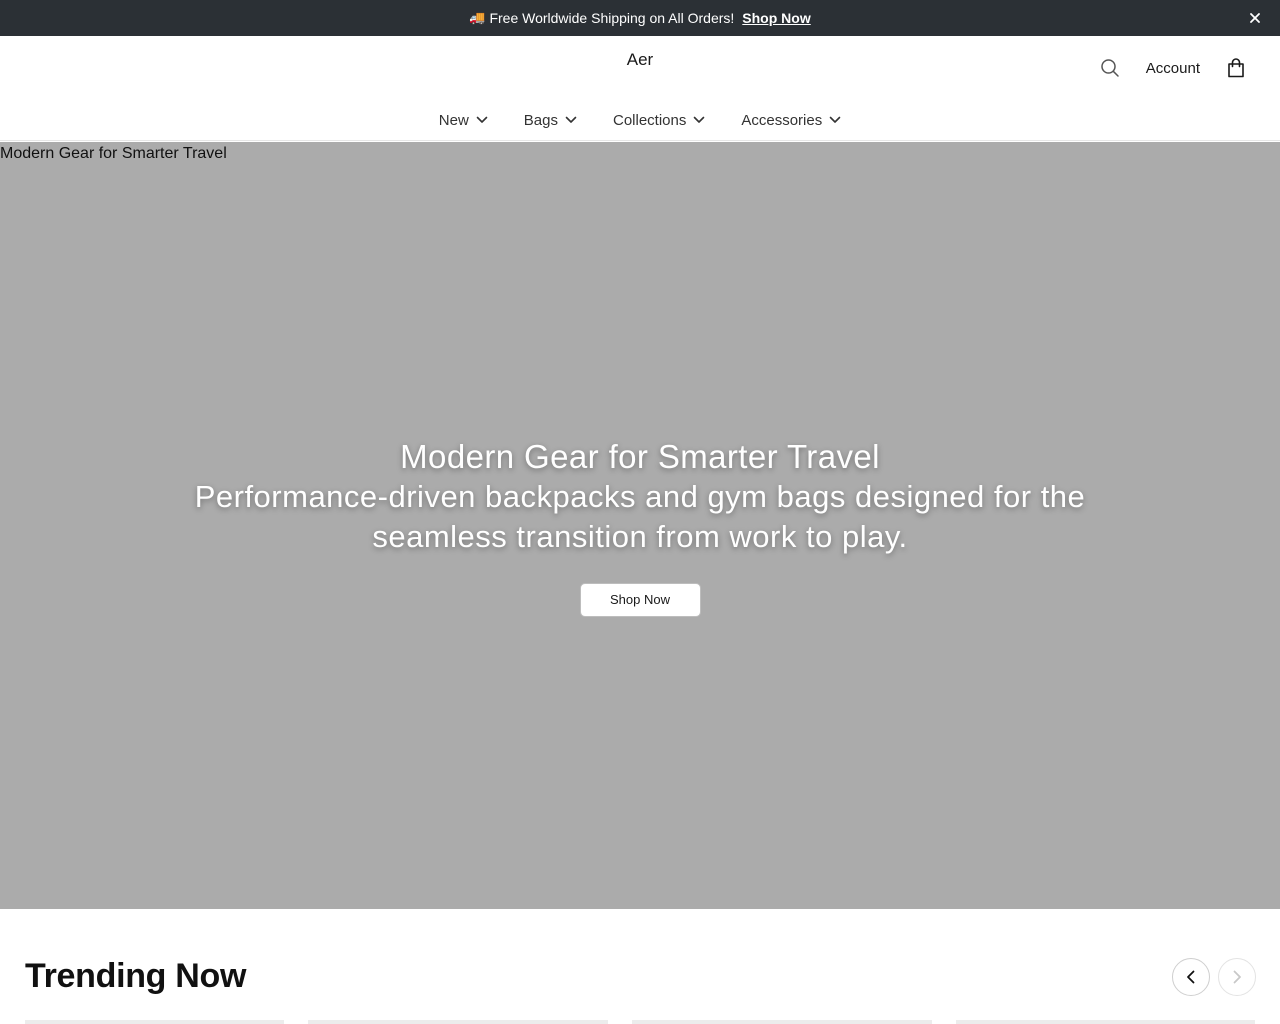 This screenshot has width=1280, height=1024. I want to click on nav-item-bags: Bags, so click(550, 120).